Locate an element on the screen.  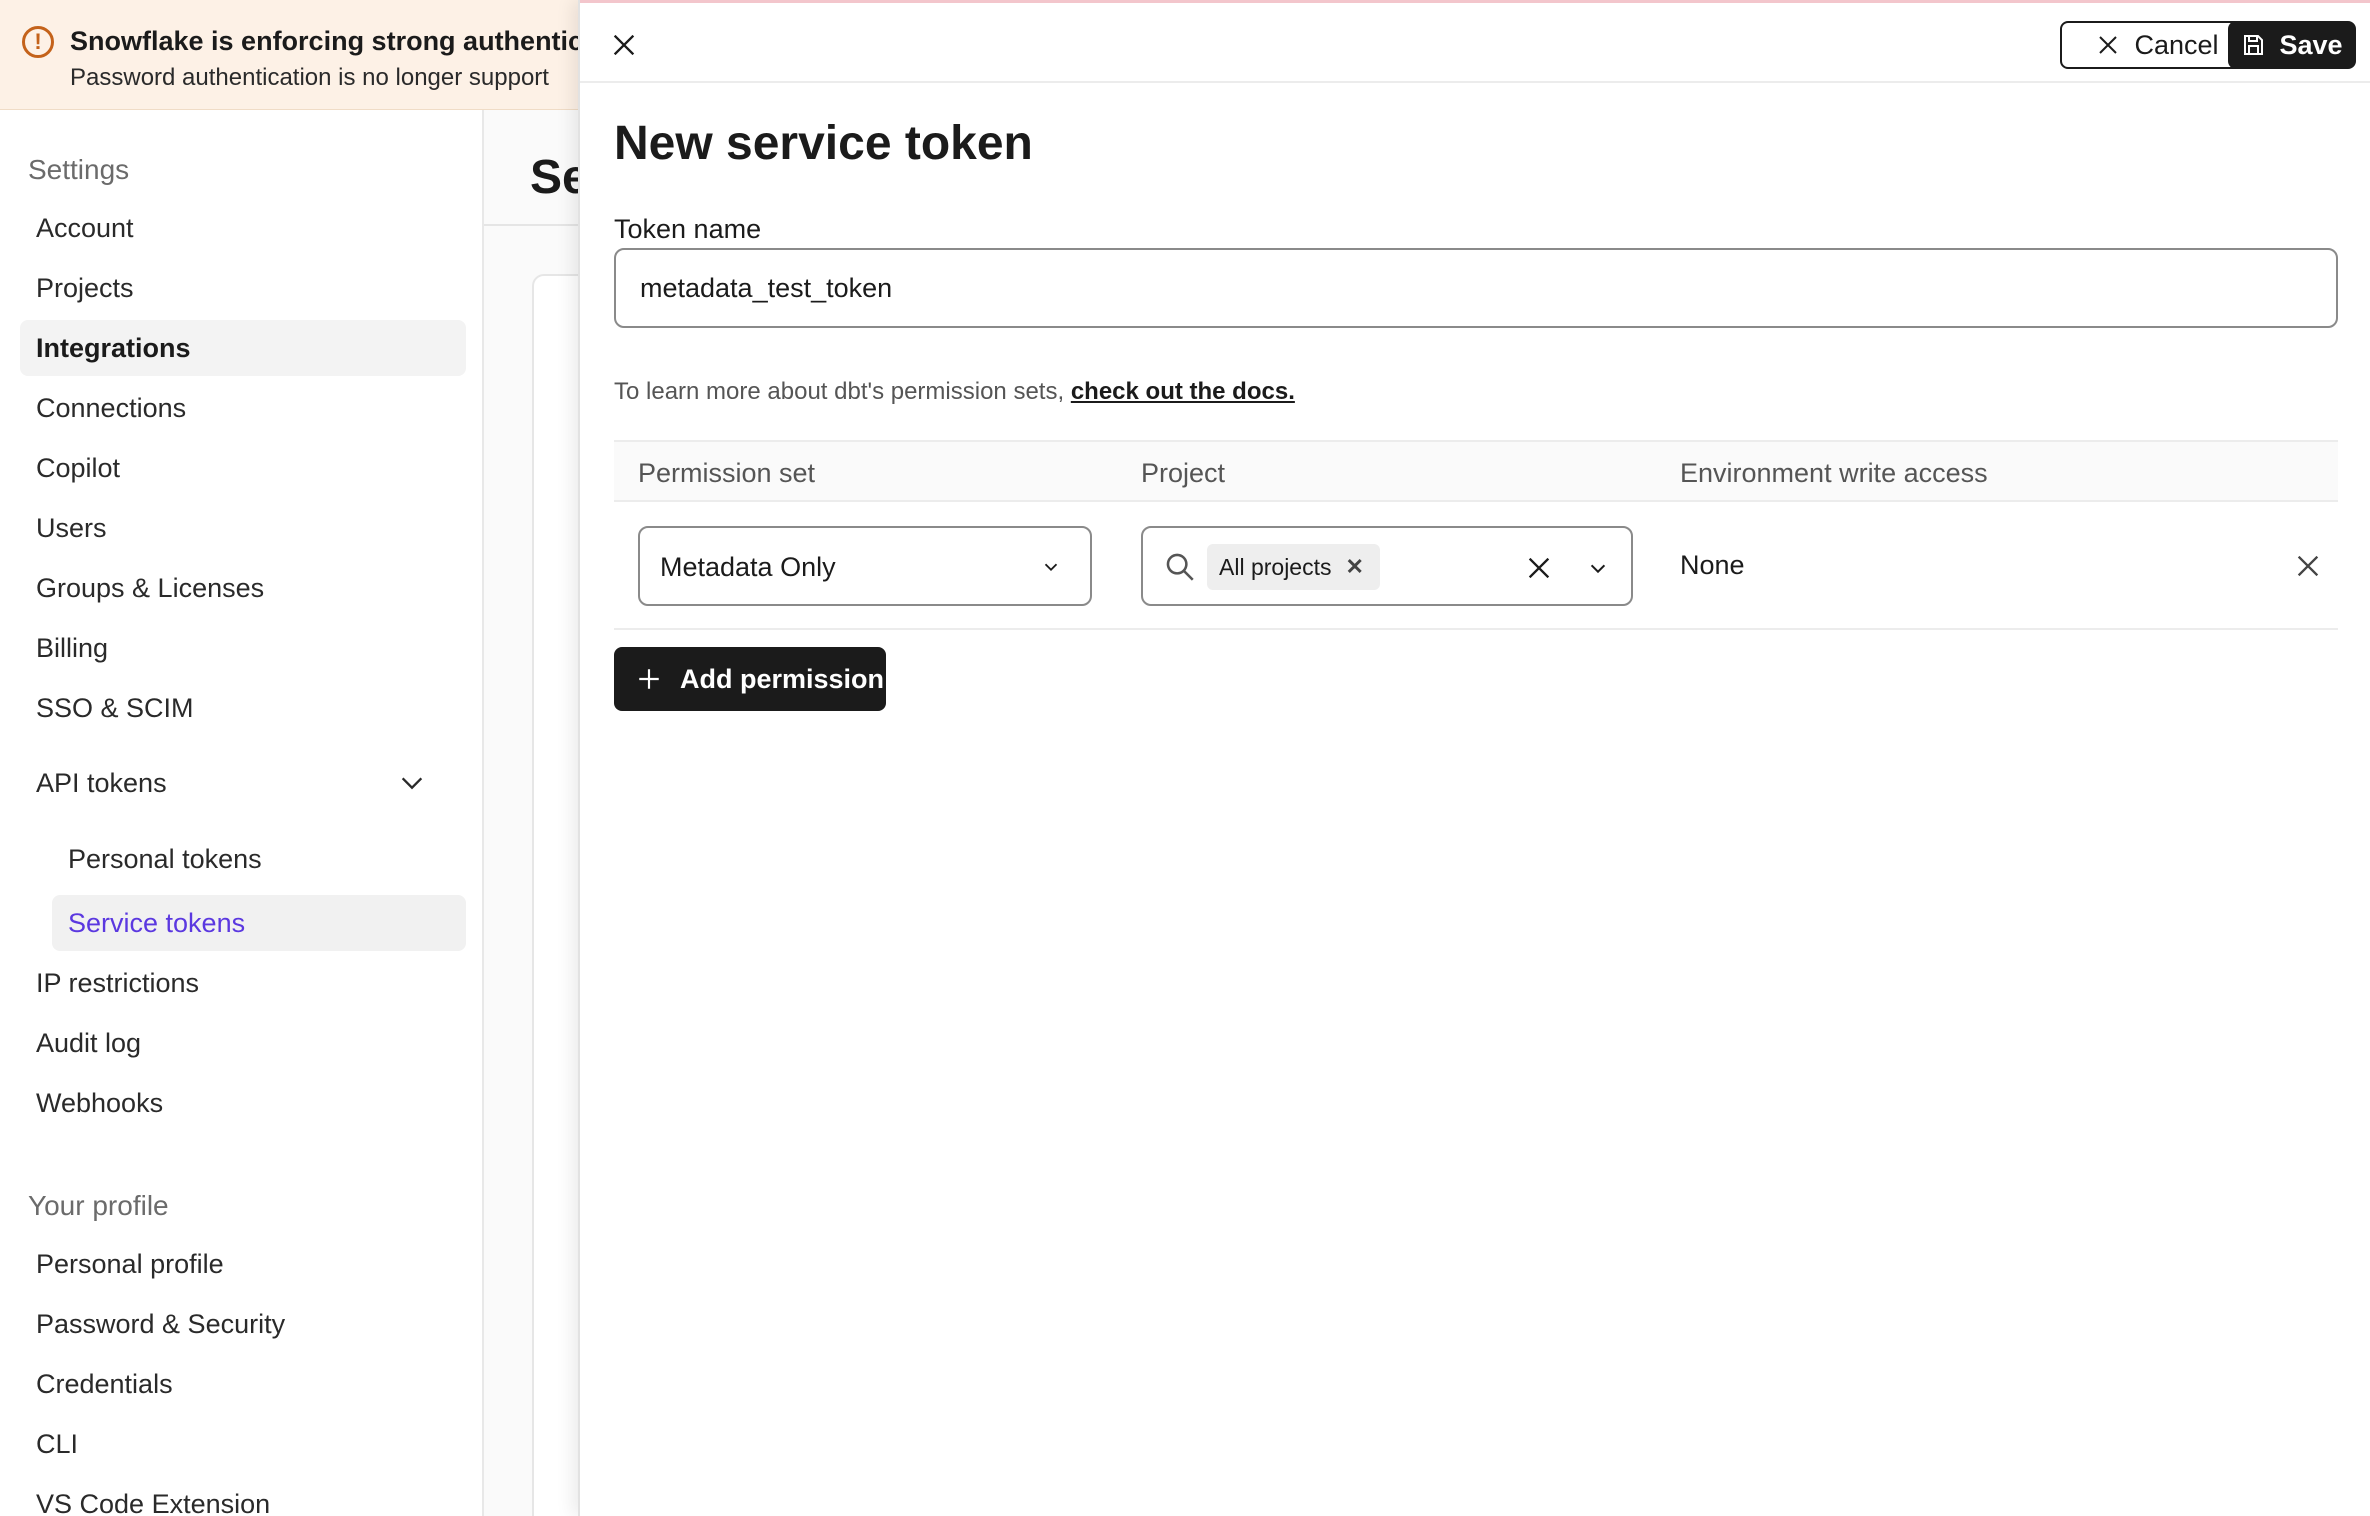
drawer-header: Cancel Save is located at coordinates (1475, 43).